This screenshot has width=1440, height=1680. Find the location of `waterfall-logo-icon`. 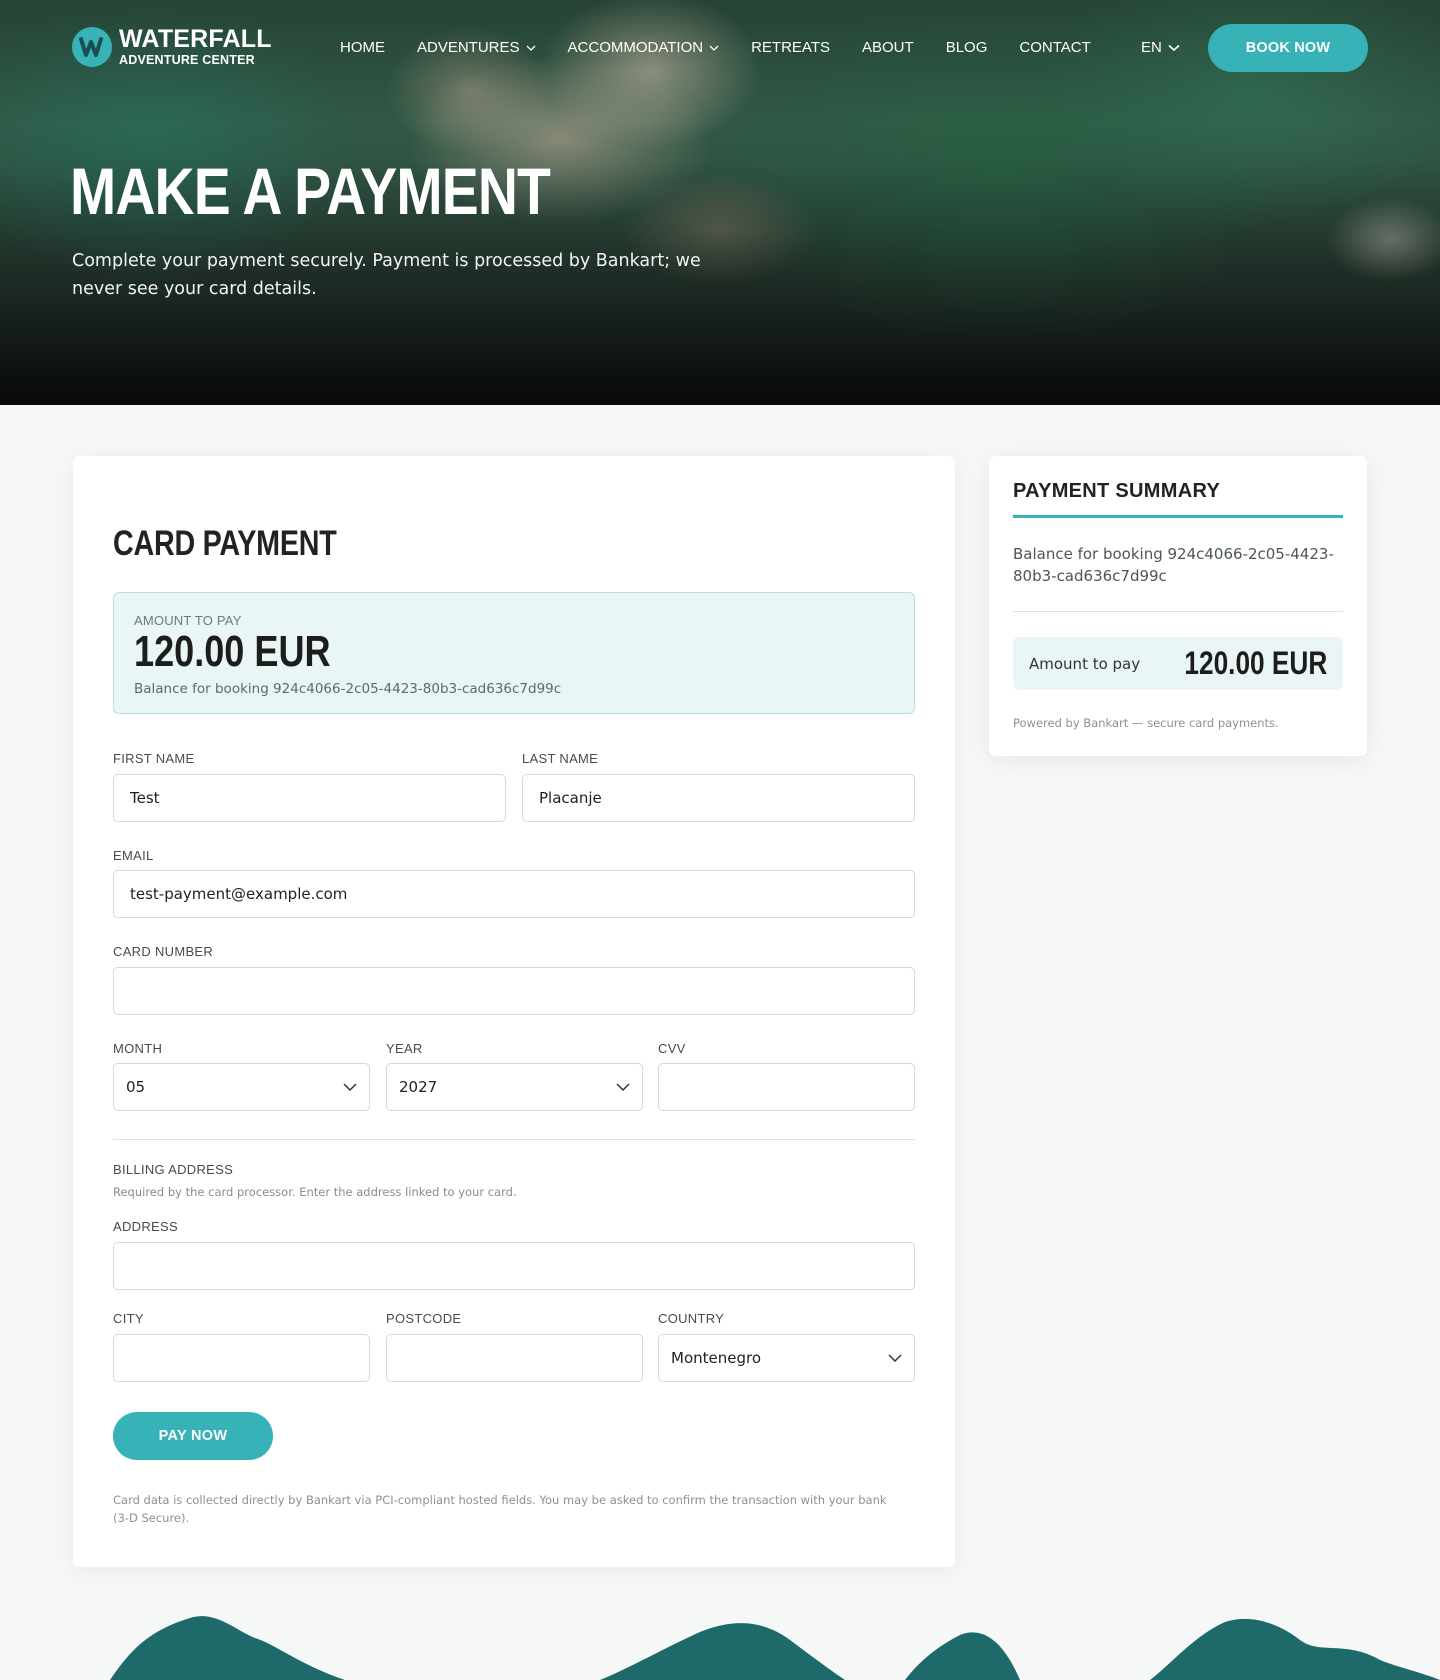

waterfall-logo-icon is located at coordinates (92, 47).